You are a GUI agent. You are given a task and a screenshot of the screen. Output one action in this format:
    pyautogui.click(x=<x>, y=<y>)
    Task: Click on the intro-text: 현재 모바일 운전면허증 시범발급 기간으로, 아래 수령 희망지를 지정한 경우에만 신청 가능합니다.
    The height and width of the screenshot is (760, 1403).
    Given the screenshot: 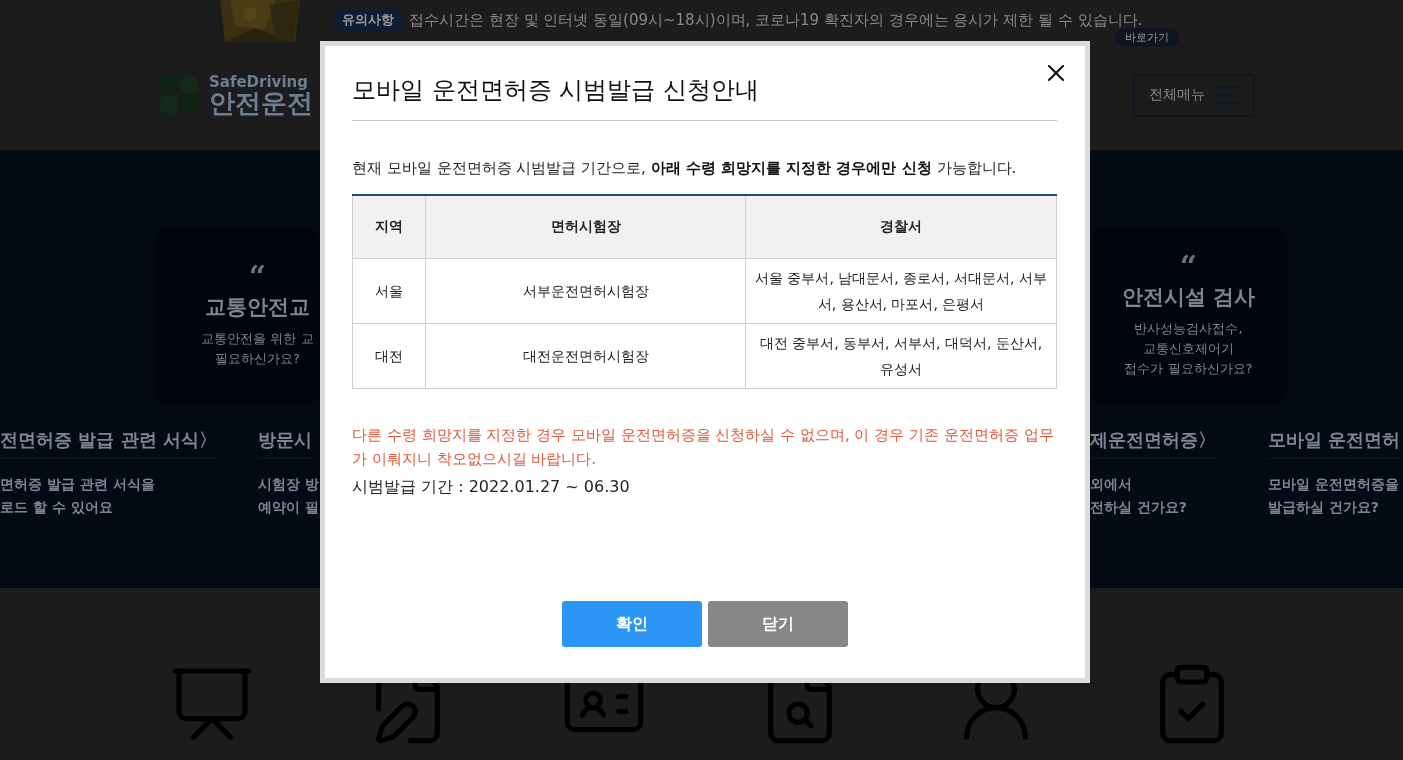 What is the action you would take?
    pyautogui.click(x=685, y=168)
    